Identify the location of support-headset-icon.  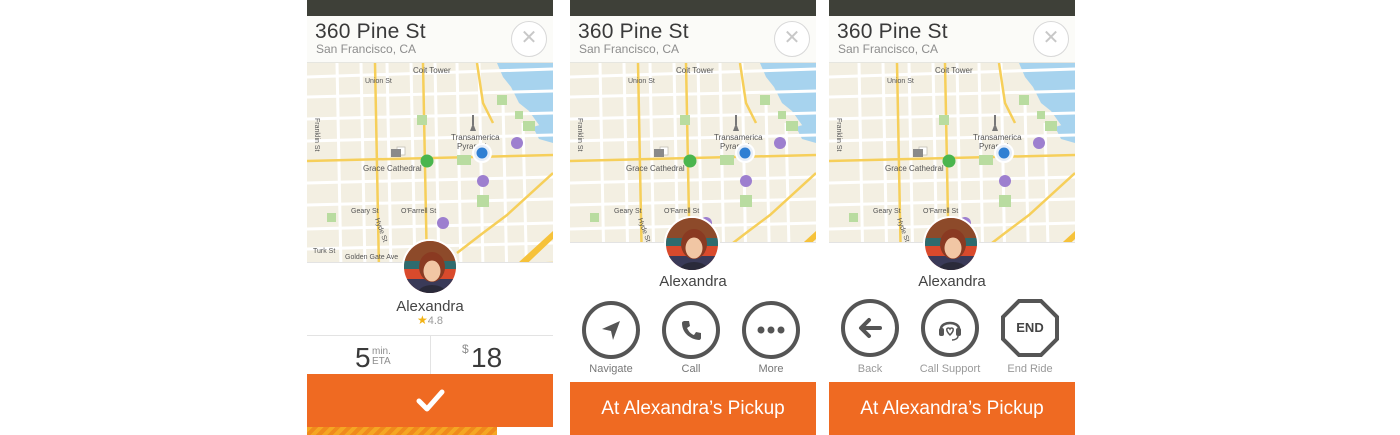
(950, 331).